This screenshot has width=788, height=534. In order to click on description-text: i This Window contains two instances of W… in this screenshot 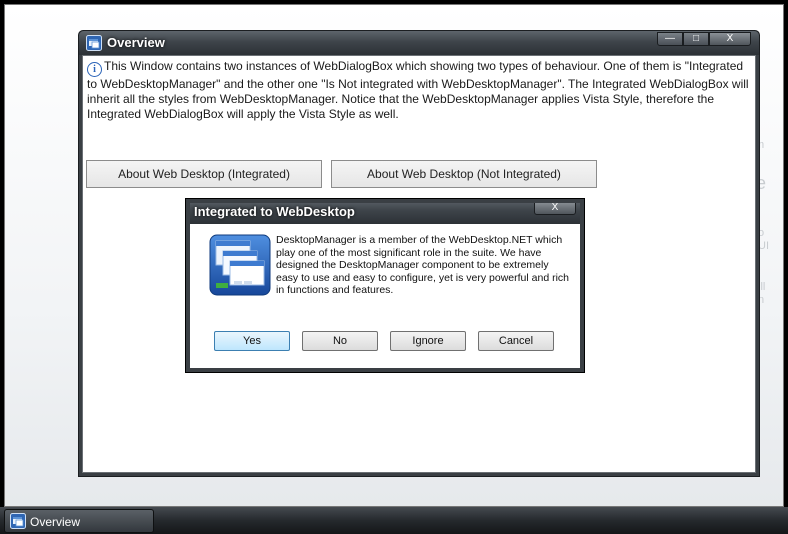, I will do `click(418, 90)`.